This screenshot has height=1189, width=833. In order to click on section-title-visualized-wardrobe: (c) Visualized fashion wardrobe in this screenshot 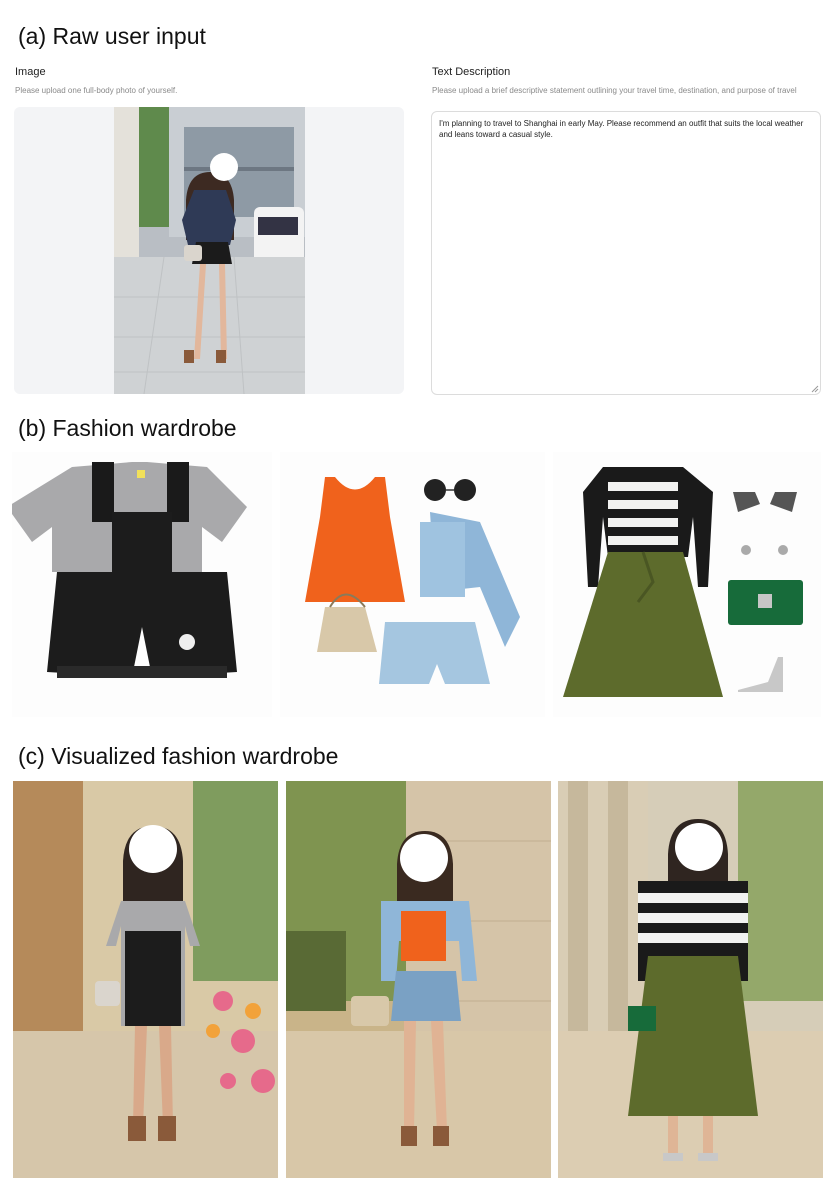, I will do `click(178, 756)`.